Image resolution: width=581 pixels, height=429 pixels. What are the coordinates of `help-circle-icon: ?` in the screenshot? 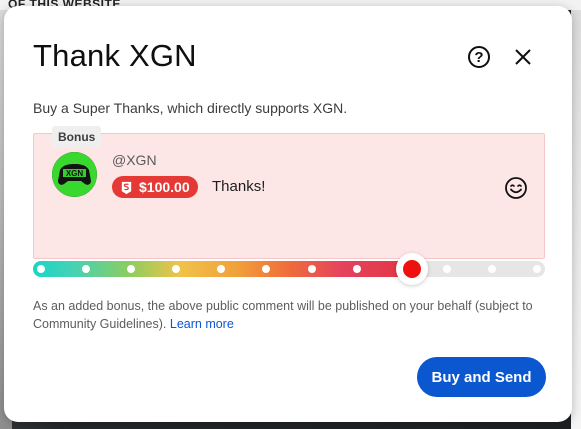 It's located at (479, 57).